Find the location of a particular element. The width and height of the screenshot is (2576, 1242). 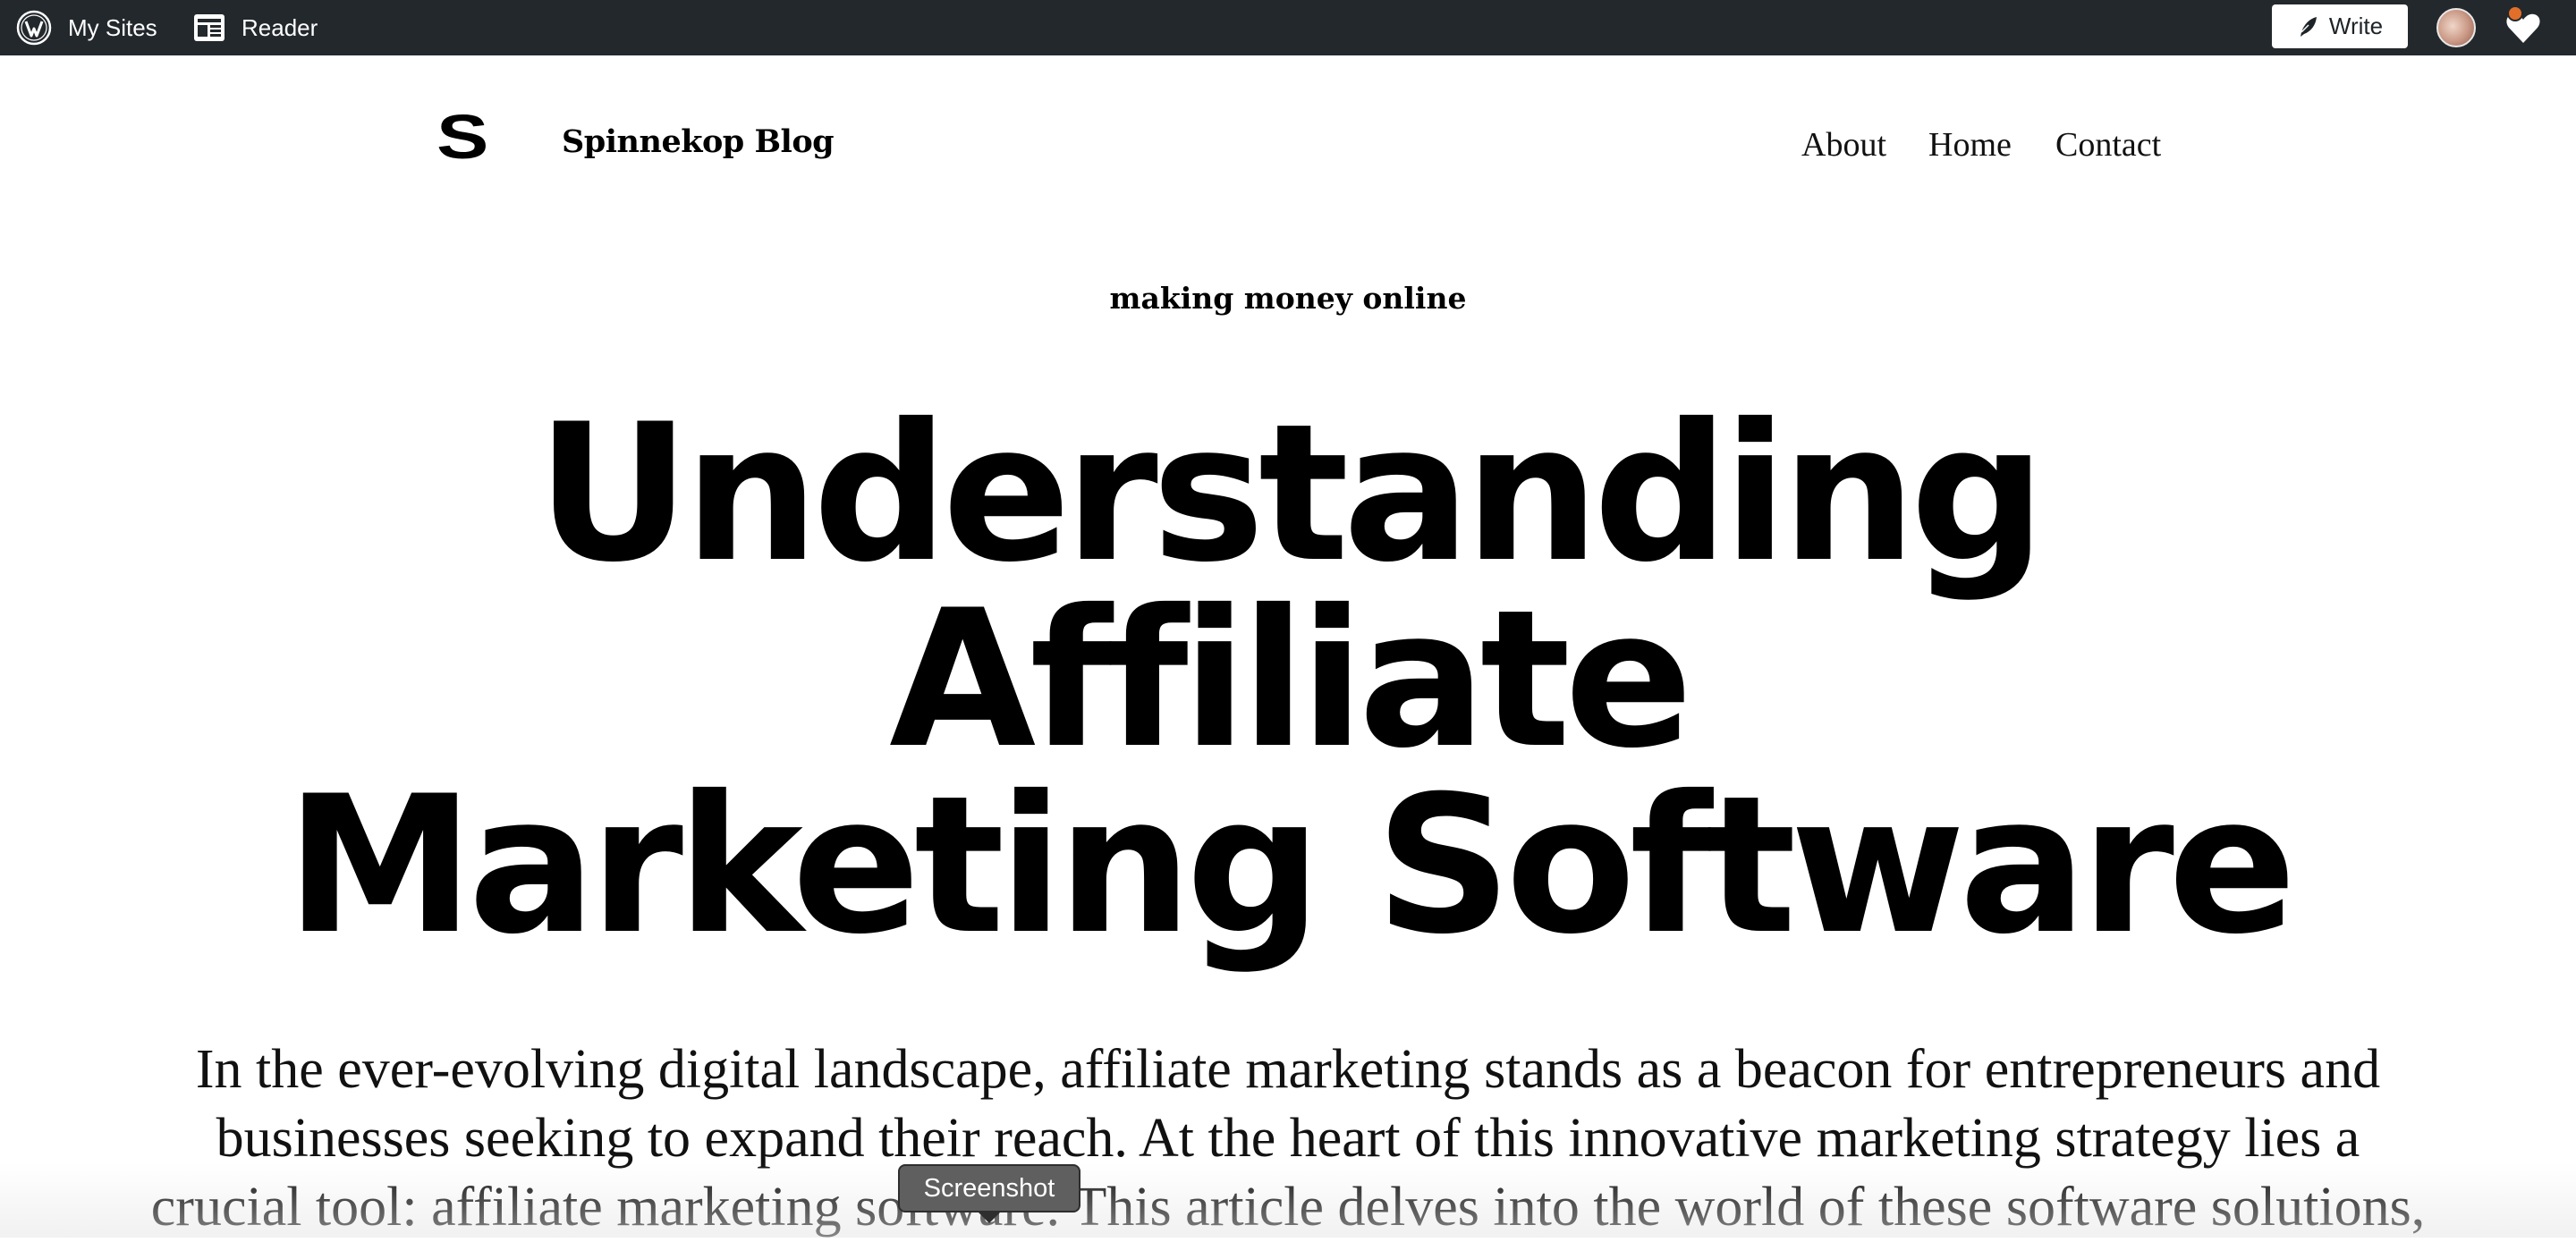

nav-contact: Contact is located at coordinates (2108, 145).